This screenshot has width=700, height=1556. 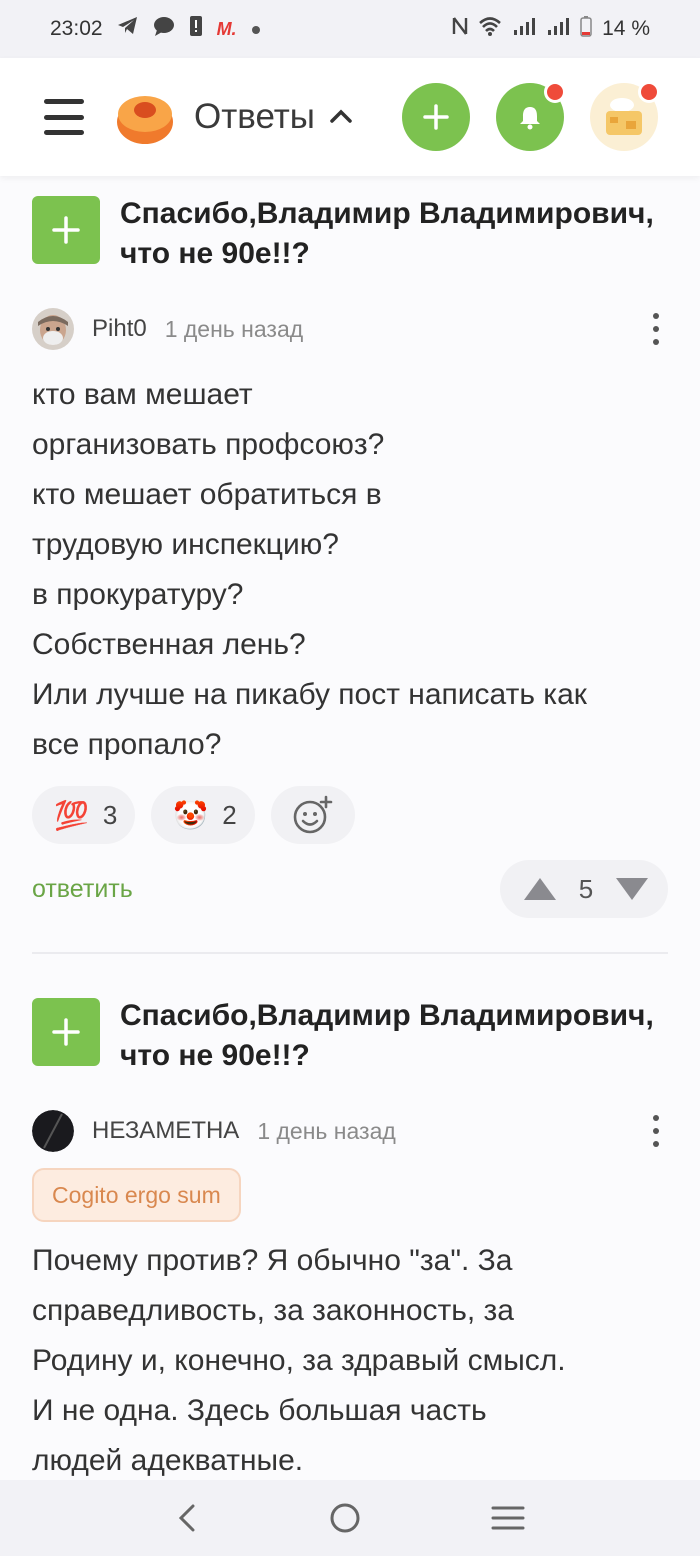 I want to click on signal-icon, so click(x=524, y=29).